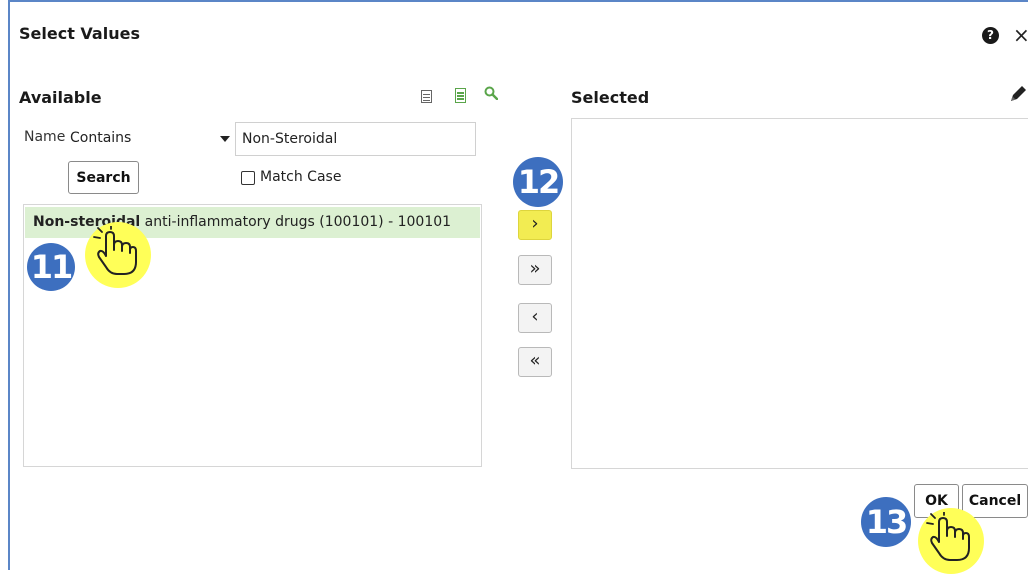 Image resolution: width=1028 pixels, height=574 pixels. What do you see at coordinates (1020, 35) in the screenshot?
I see `close-icon: ×` at bounding box center [1020, 35].